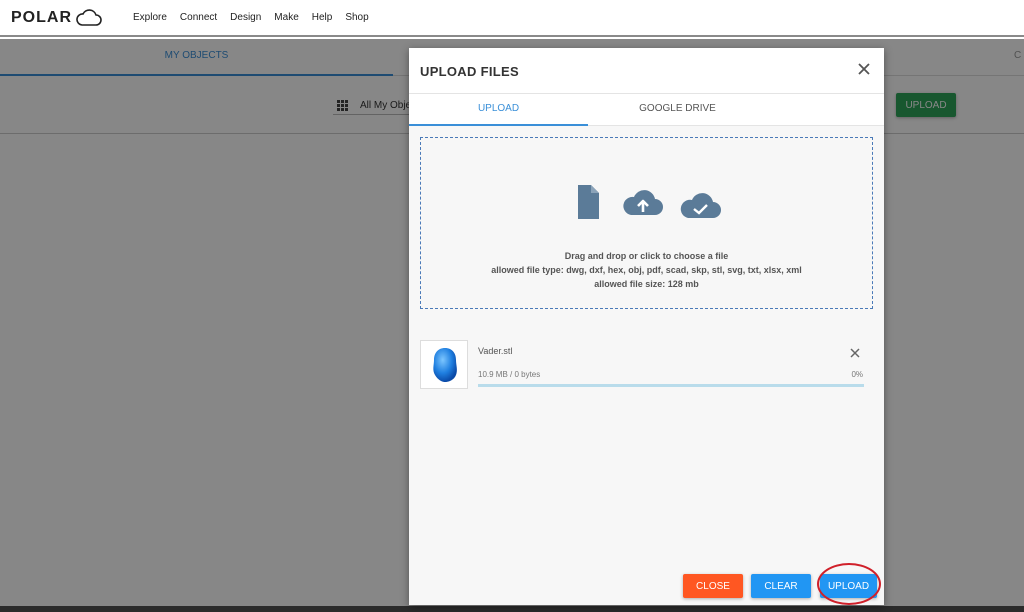 This screenshot has height=612, width=1024. I want to click on nav-item-explore: Explore, so click(150, 17).